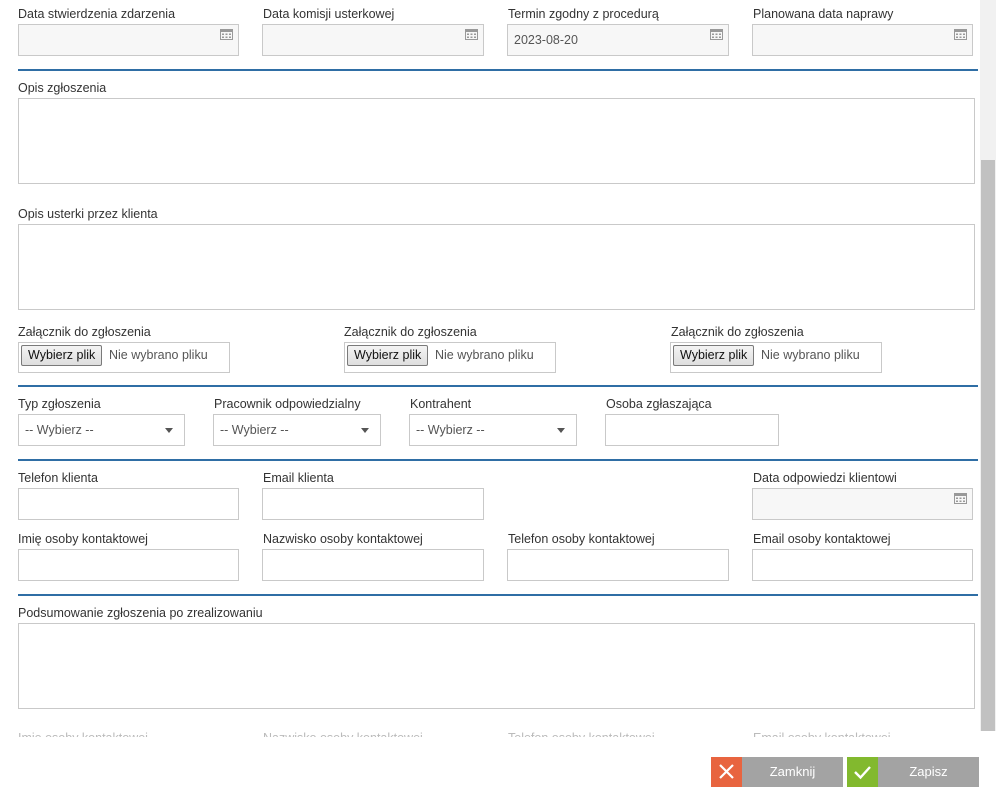 Image resolution: width=998 pixels, height=799 pixels. Describe the element at coordinates (825, 478) in the screenshot. I see `label-data-odpowiedzi: Data odpowiedzi klientowi` at that location.